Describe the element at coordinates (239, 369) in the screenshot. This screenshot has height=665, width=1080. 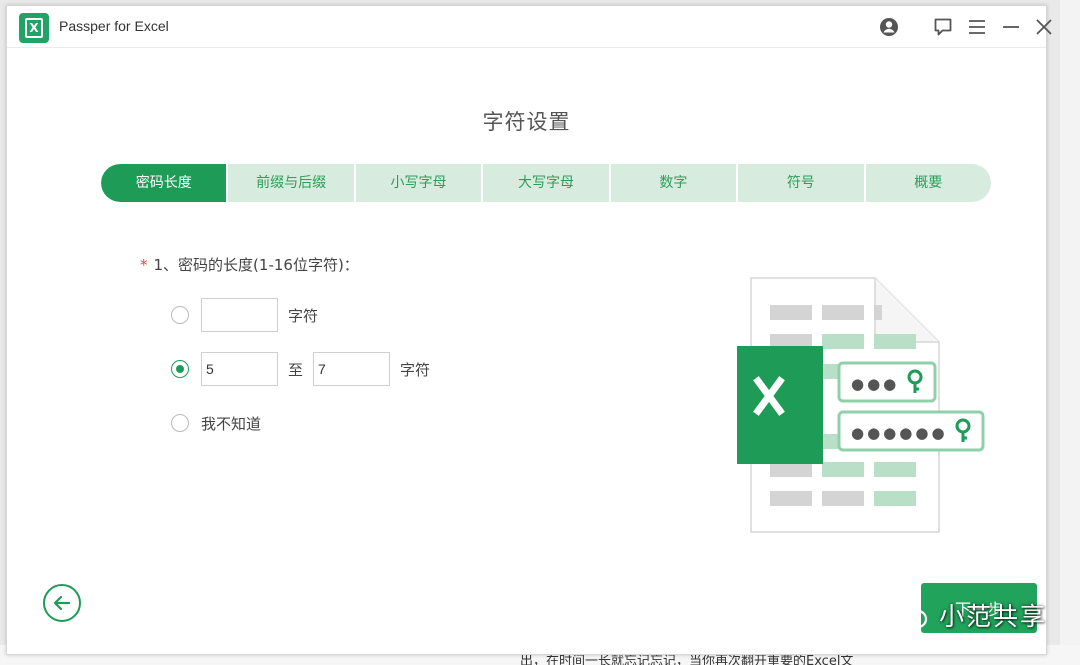
I see `range-from-input` at that location.